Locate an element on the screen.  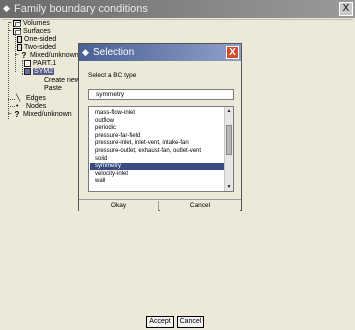
scroll-thumb is located at coordinates (229, 140).